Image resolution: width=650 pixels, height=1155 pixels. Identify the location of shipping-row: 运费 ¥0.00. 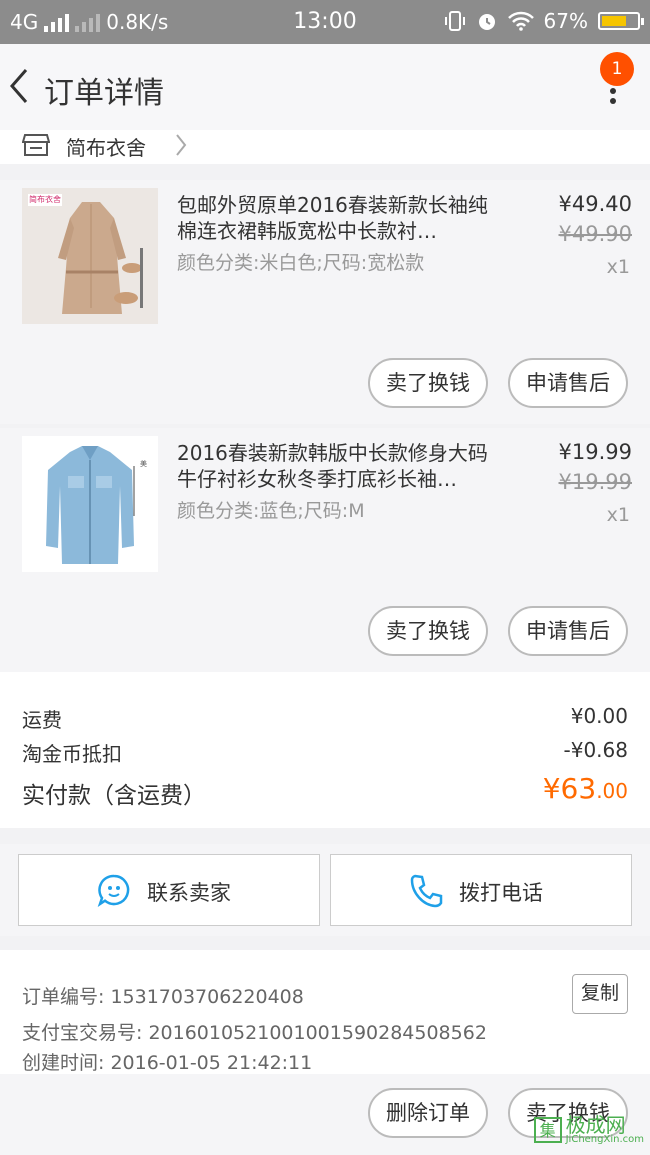
(325, 718).